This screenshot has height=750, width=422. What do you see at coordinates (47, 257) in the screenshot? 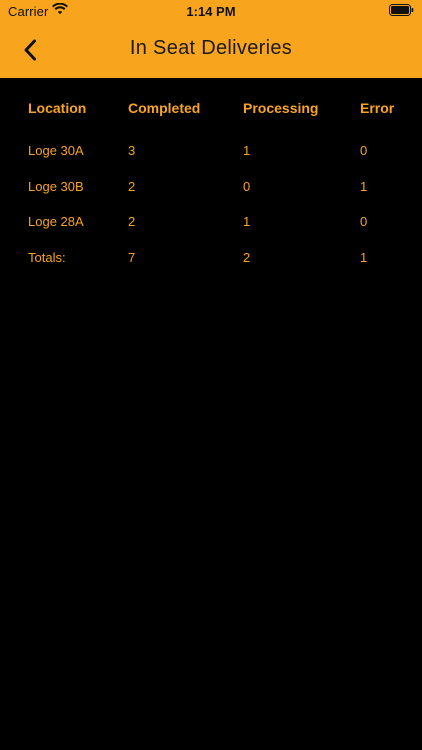
I see `totals-label: Totals:` at bounding box center [47, 257].